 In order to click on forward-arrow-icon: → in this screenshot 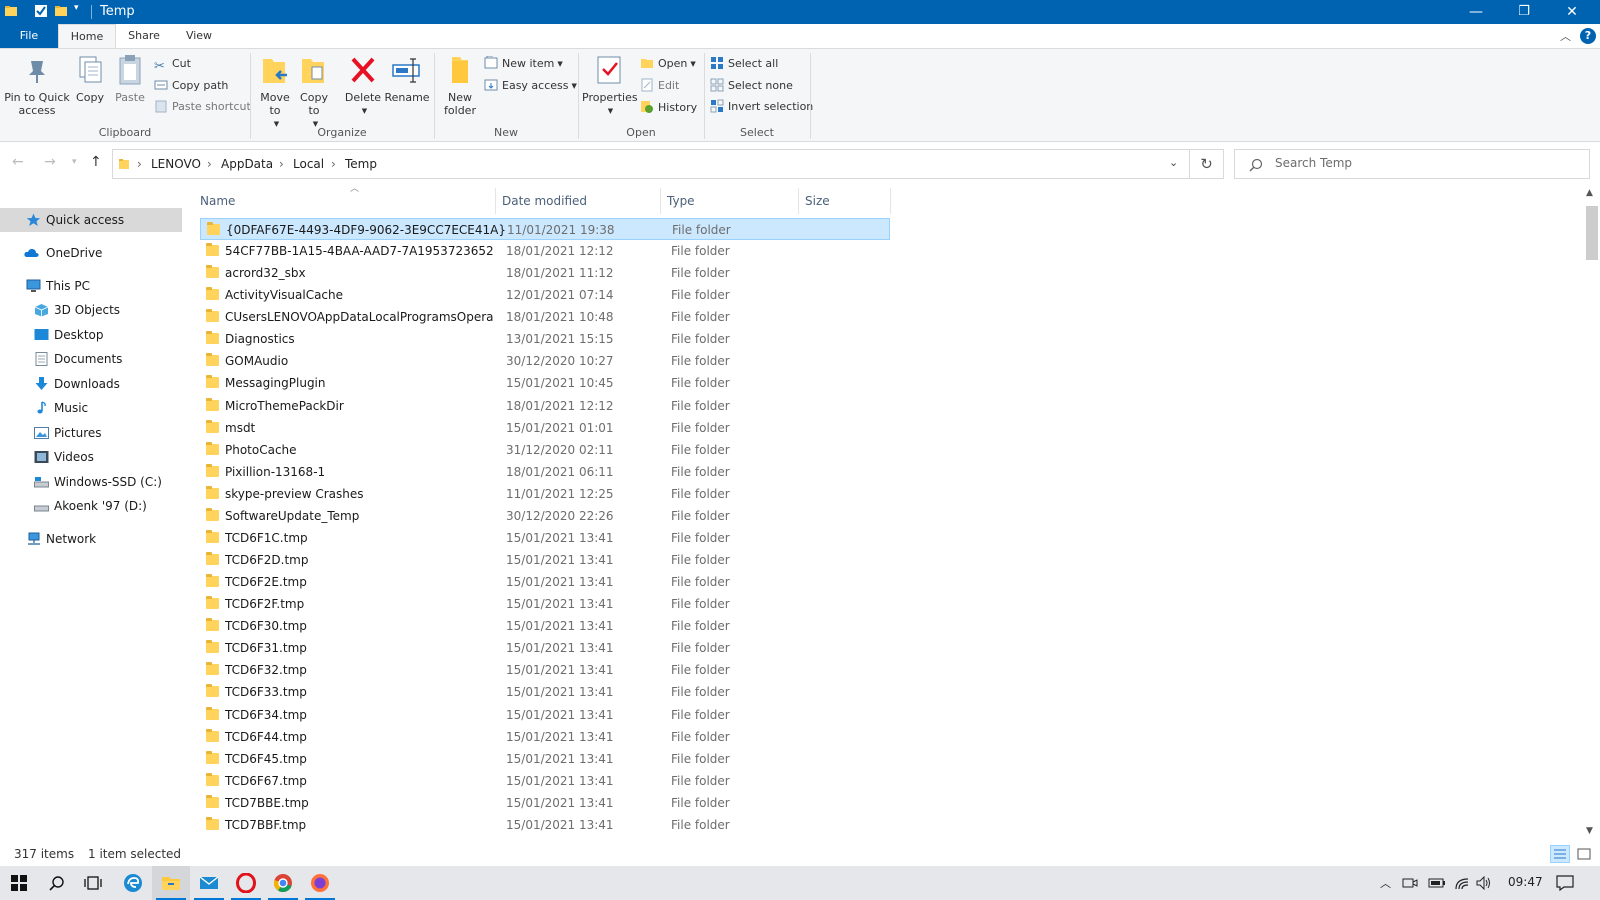, I will do `click(50, 162)`.